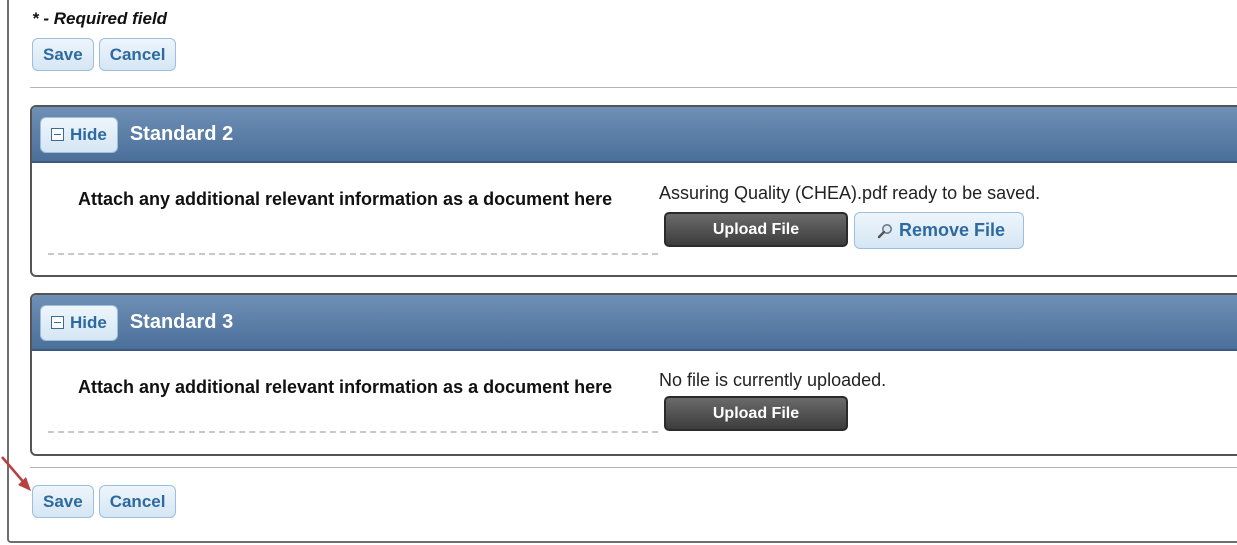 The image size is (1237, 545). I want to click on hide-button-standard-3: Hide, so click(79, 322).